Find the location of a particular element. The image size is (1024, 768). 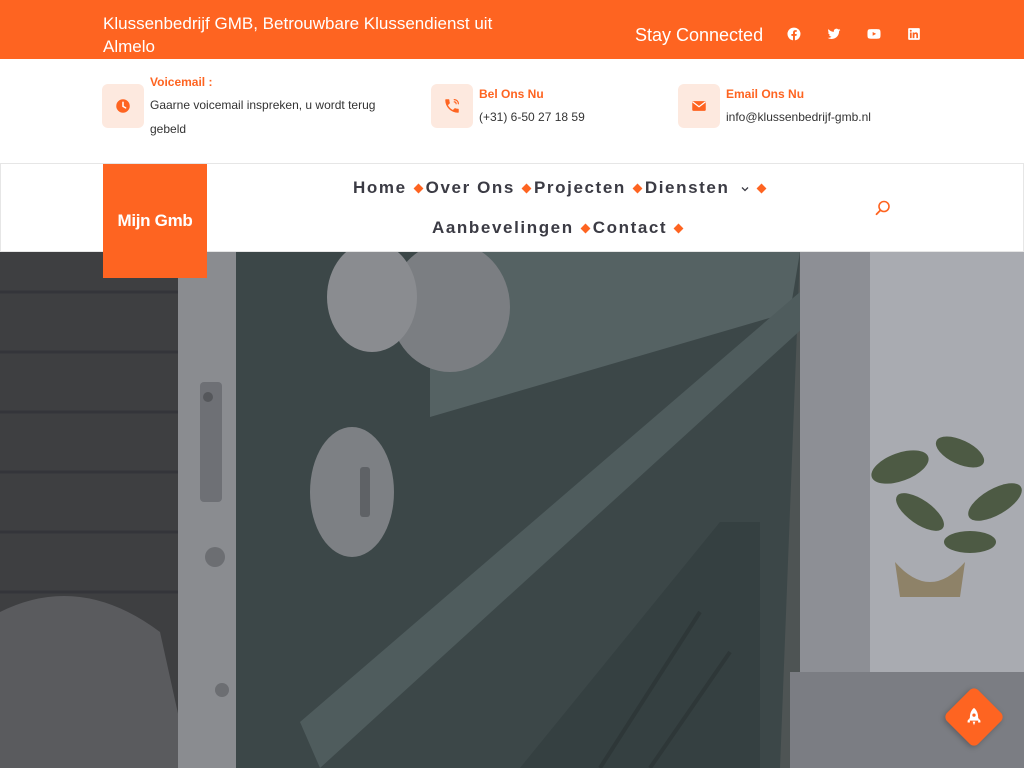

youtube-icon is located at coordinates (874, 34).